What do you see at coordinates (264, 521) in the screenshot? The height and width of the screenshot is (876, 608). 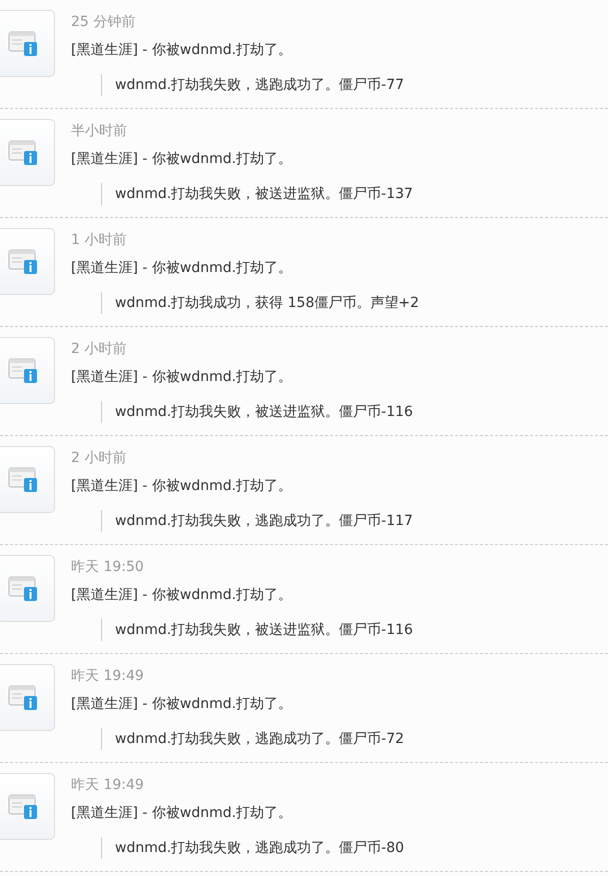 I see `notification-detail: wdnmd.打劫我失败，逃跑成功了。僵尸币-117` at bounding box center [264, 521].